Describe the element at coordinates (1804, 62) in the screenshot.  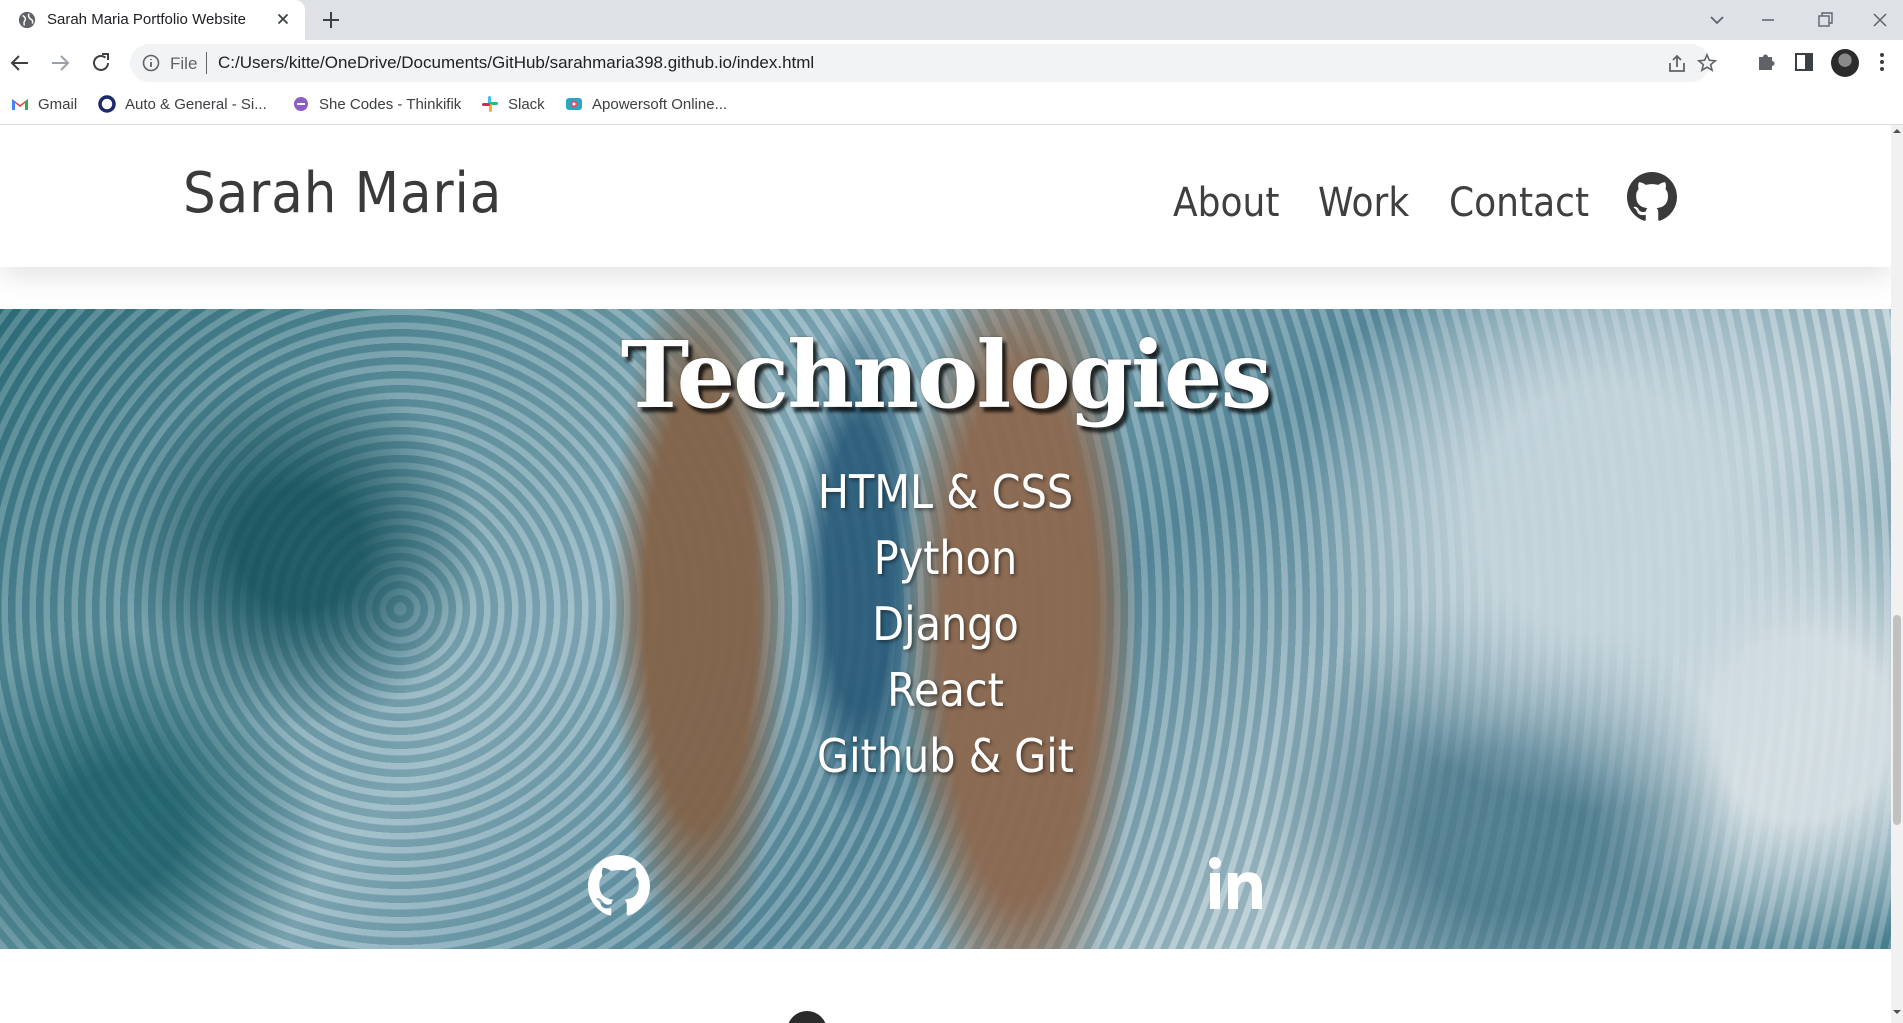
I see `side-panel-icon` at that location.